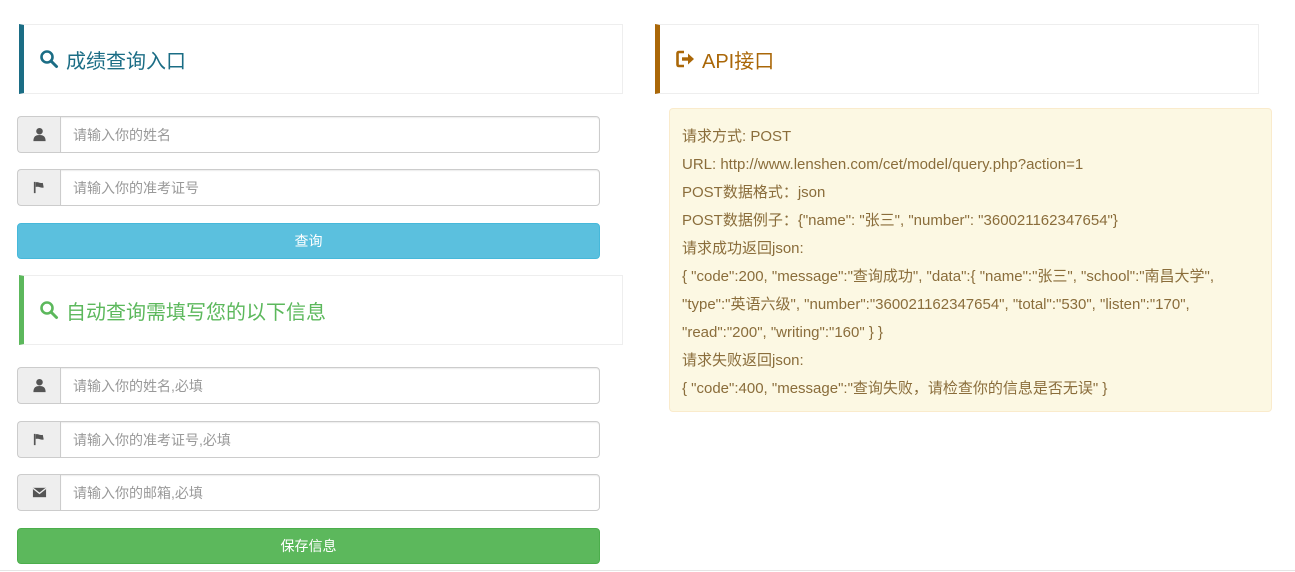 This screenshot has height=572, width=1295. Describe the element at coordinates (743, 360) in the screenshot. I see `api-info-line: 请求失败返回json:` at that location.